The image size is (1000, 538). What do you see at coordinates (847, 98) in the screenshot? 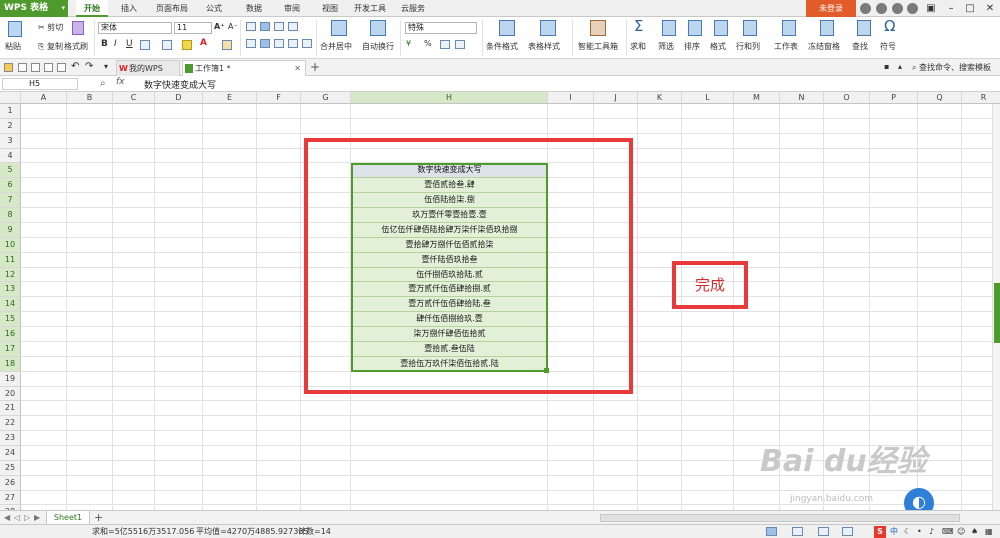
I see `column-header-o: O` at bounding box center [847, 98].